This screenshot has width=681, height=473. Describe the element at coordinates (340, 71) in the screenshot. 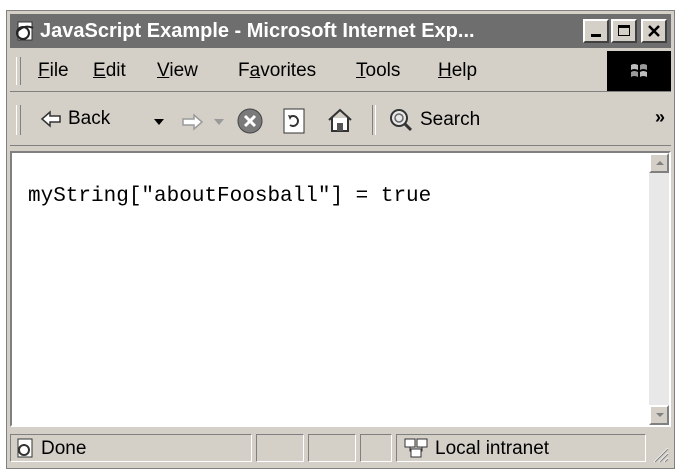

I see `menu-bar: File Edit View Favorites Tools Help` at that location.